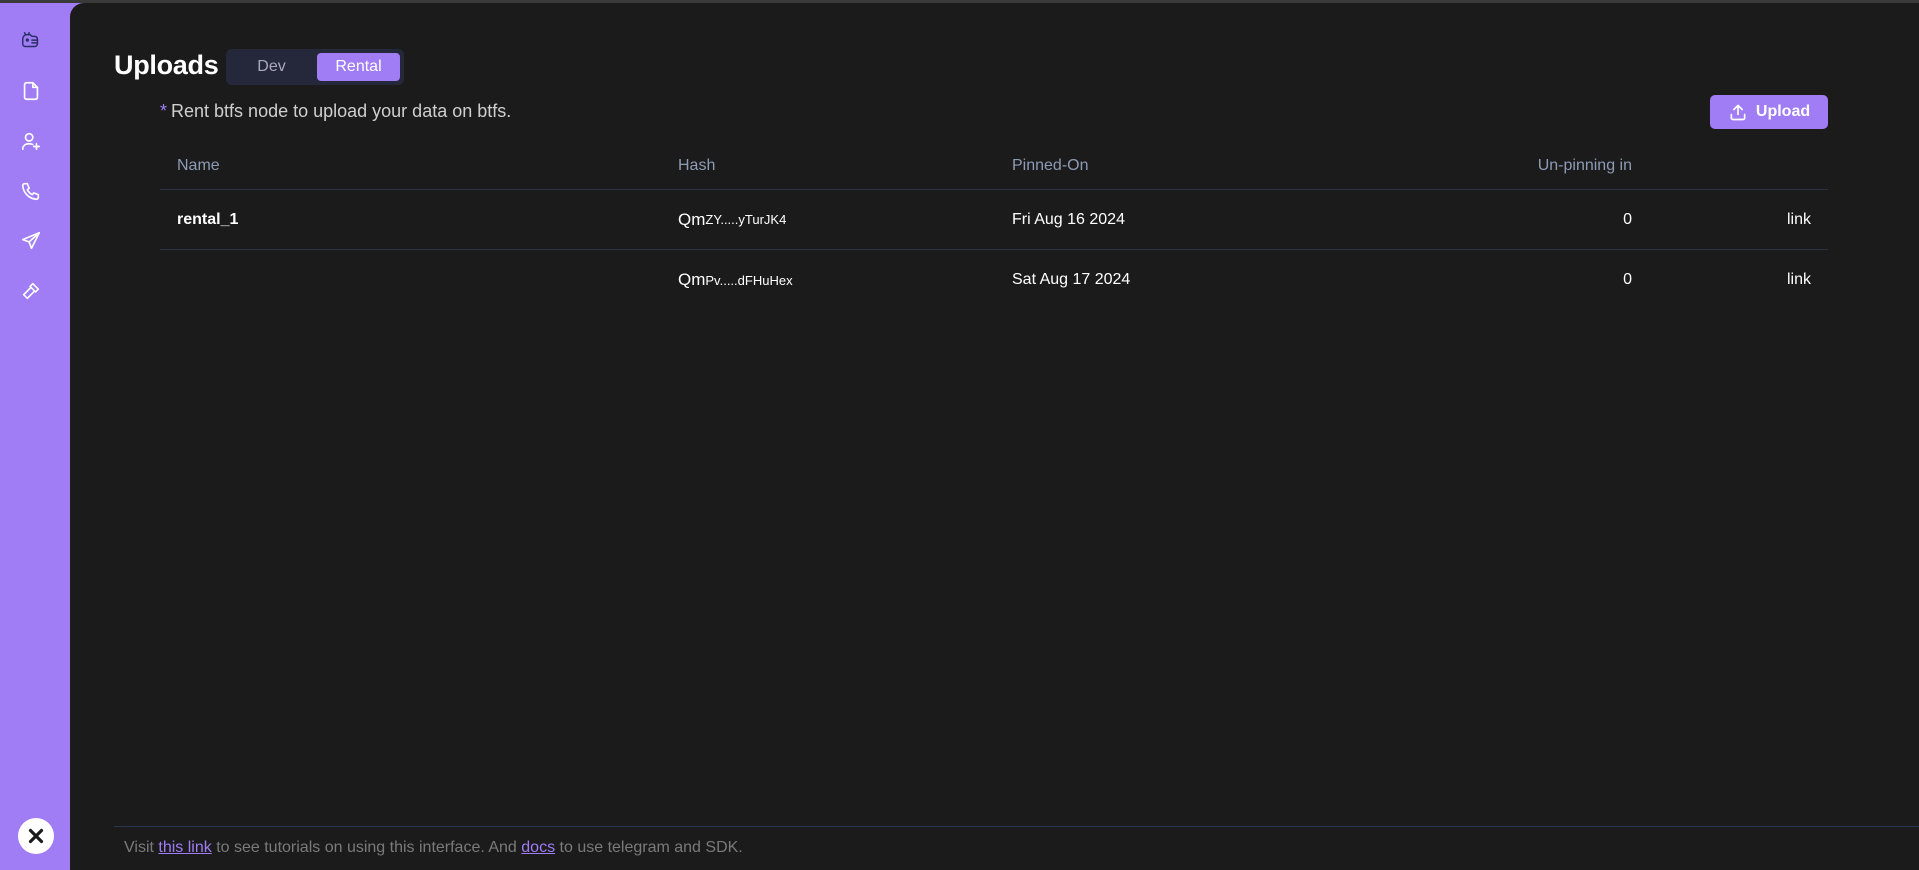 The width and height of the screenshot is (1919, 870). Describe the element at coordinates (184, 847) in the screenshot. I see `tutorial-link: this link` at that location.